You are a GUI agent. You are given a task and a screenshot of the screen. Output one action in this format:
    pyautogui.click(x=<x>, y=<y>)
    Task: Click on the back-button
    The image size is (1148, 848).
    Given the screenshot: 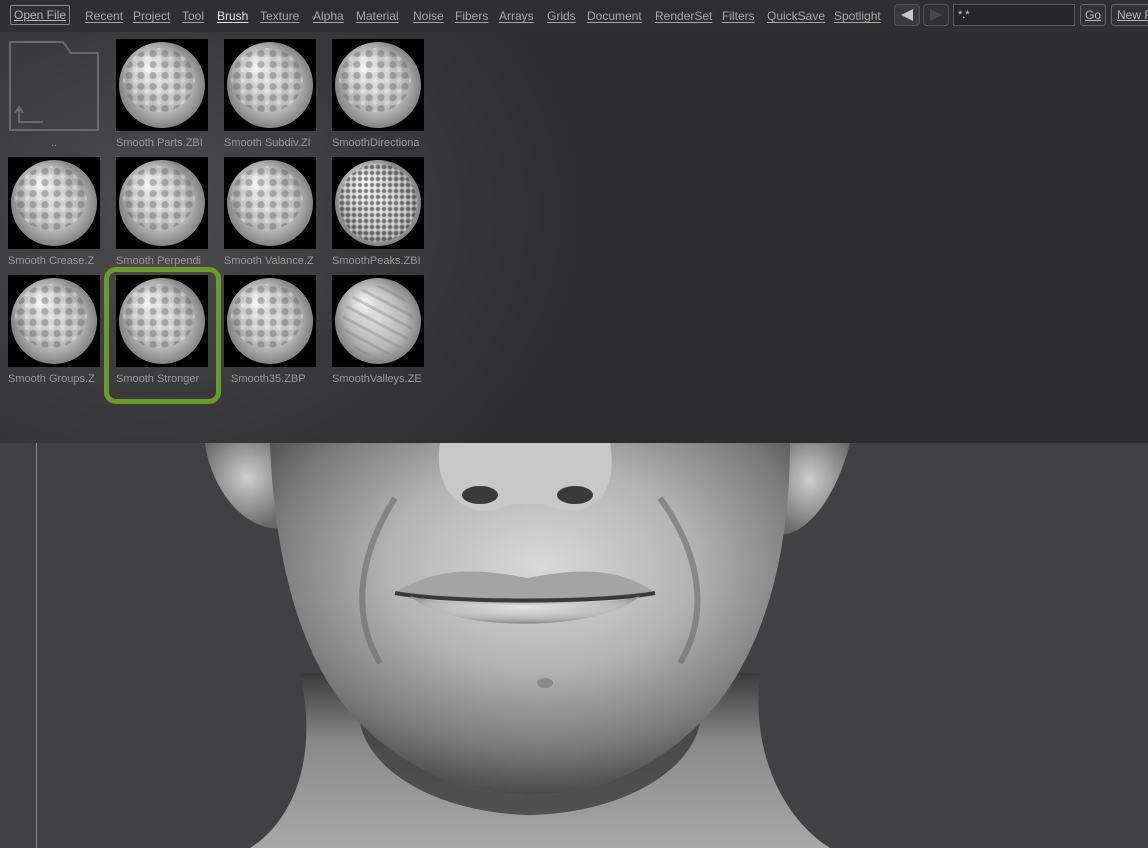 What is the action you would take?
    pyautogui.click(x=907, y=15)
    